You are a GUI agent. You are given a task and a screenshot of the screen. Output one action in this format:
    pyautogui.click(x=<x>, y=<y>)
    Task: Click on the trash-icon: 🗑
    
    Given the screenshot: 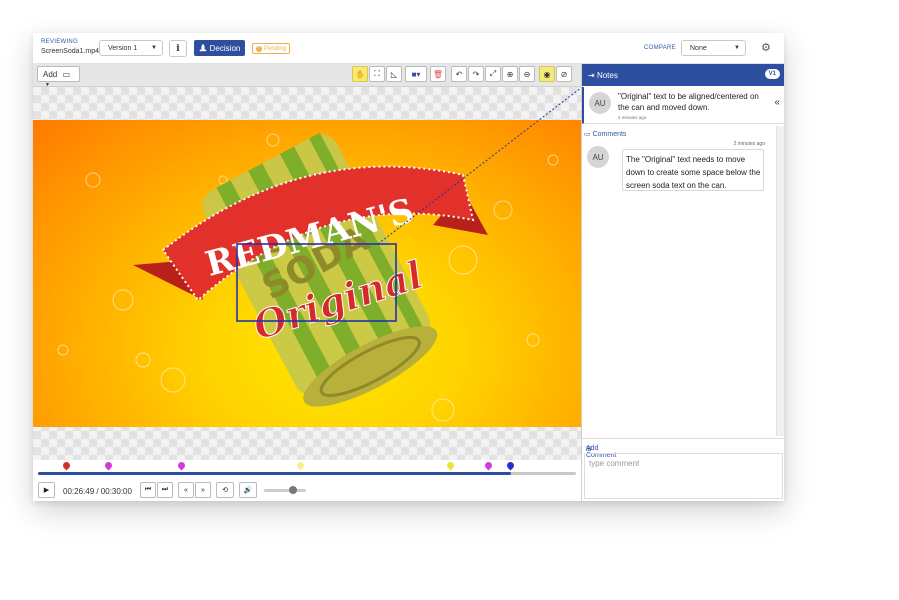 What is the action you would take?
    pyautogui.click(x=438, y=74)
    